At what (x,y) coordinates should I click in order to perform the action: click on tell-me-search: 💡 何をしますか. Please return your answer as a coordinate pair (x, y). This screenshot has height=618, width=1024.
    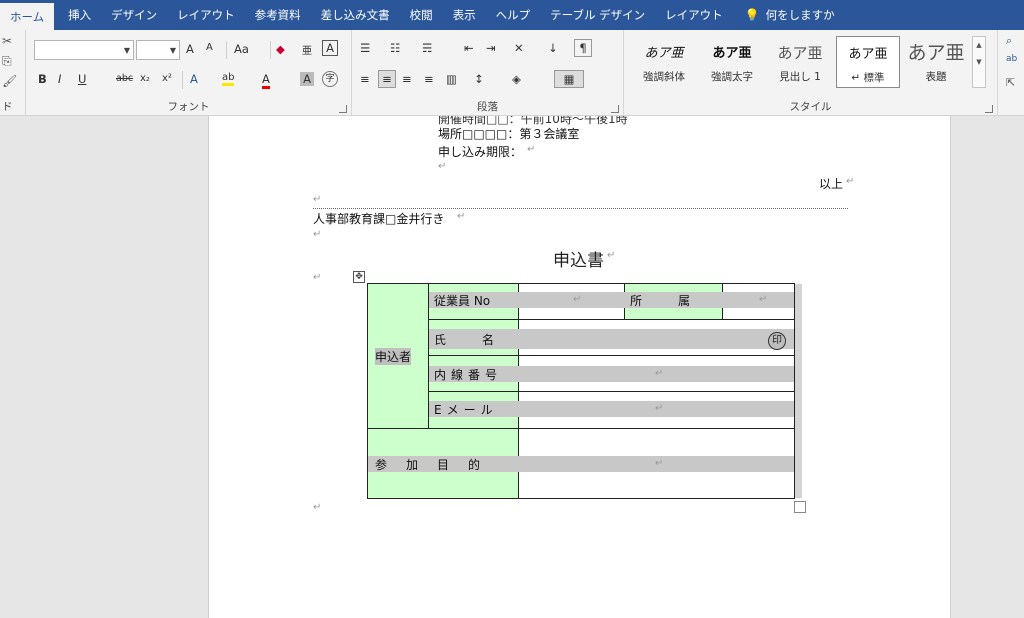
    Looking at the image, I should click on (789, 15).